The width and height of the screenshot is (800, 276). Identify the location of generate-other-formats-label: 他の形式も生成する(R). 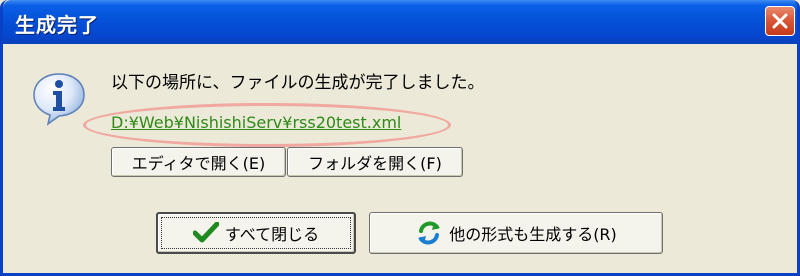
(533, 234).